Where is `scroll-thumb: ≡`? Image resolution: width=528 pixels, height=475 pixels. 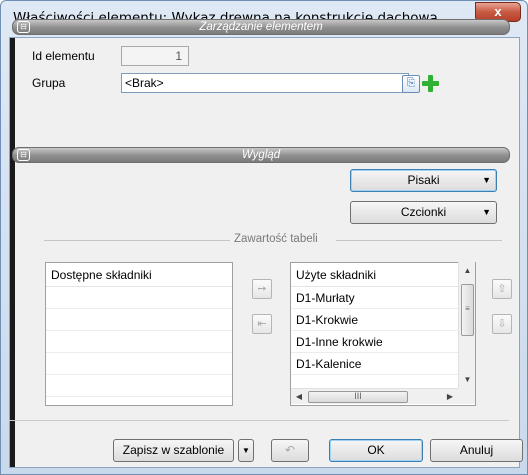 scroll-thumb: ≡ is located at coordinates (467, 310).